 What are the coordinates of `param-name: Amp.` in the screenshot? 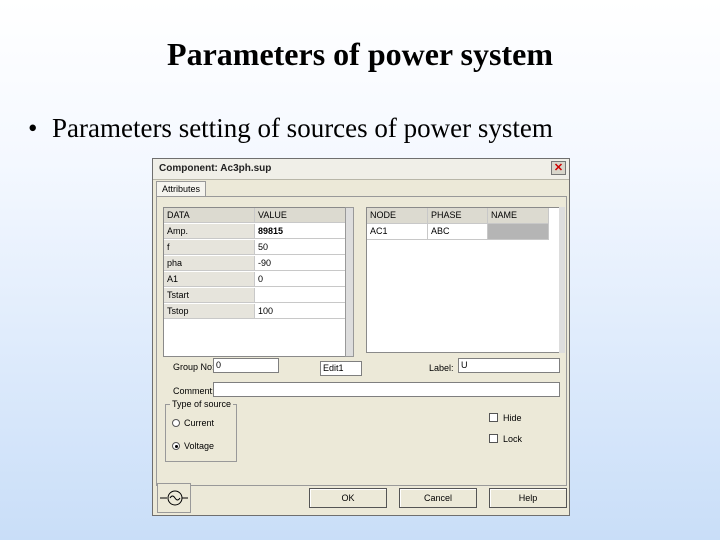 It's located at (209, 231).